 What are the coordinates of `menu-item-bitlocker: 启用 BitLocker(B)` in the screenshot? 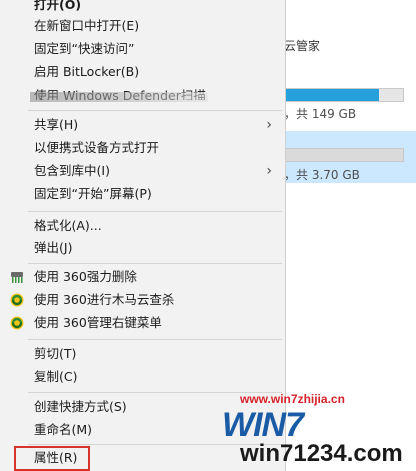 It's located at (142, 72).